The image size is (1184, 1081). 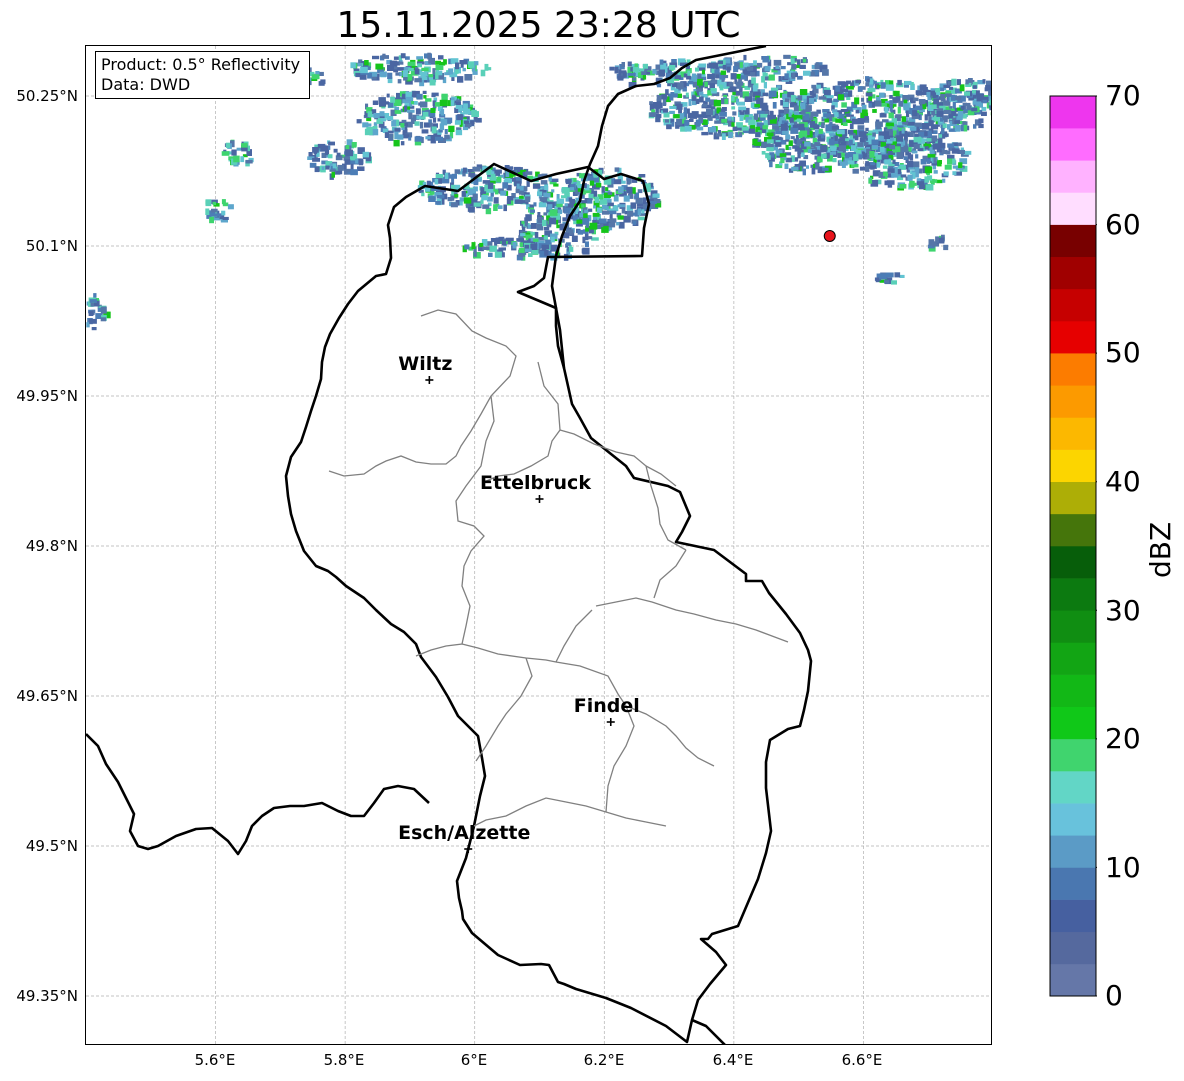 I want to click on map-title: 15.11.2025 23:28 UTC, so click(x=538, y=25).